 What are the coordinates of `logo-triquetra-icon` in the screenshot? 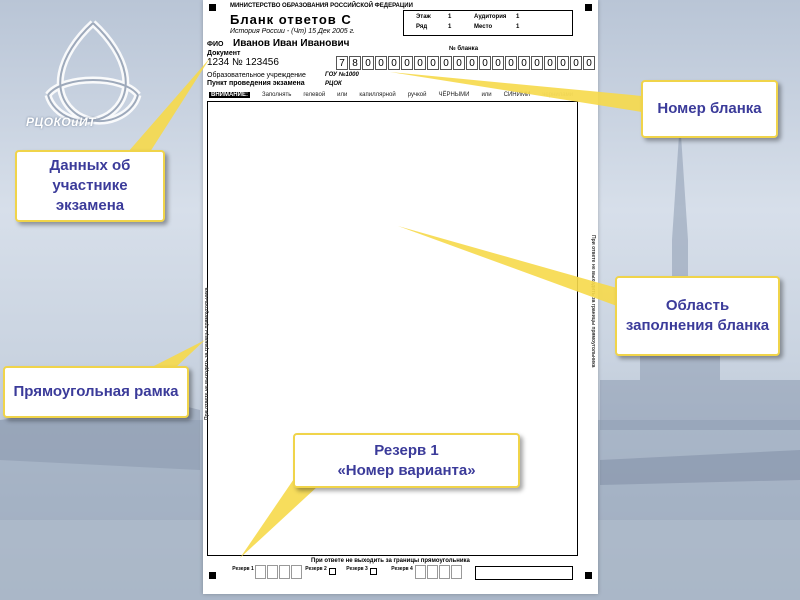 It's located at (93, 72).